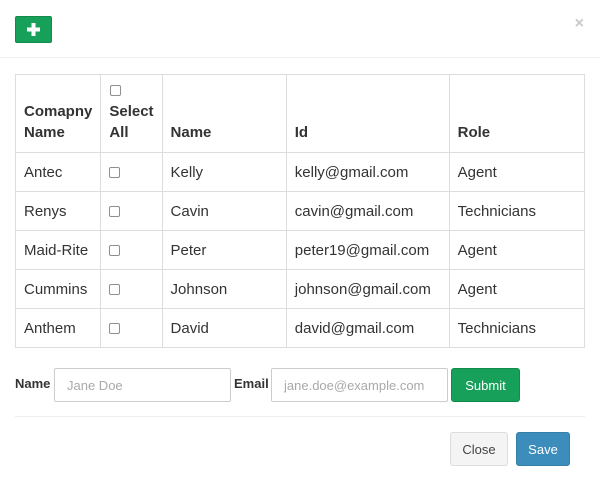 This screenshot has height=496, width=600. I want to click on add-button, so click(33, 29).